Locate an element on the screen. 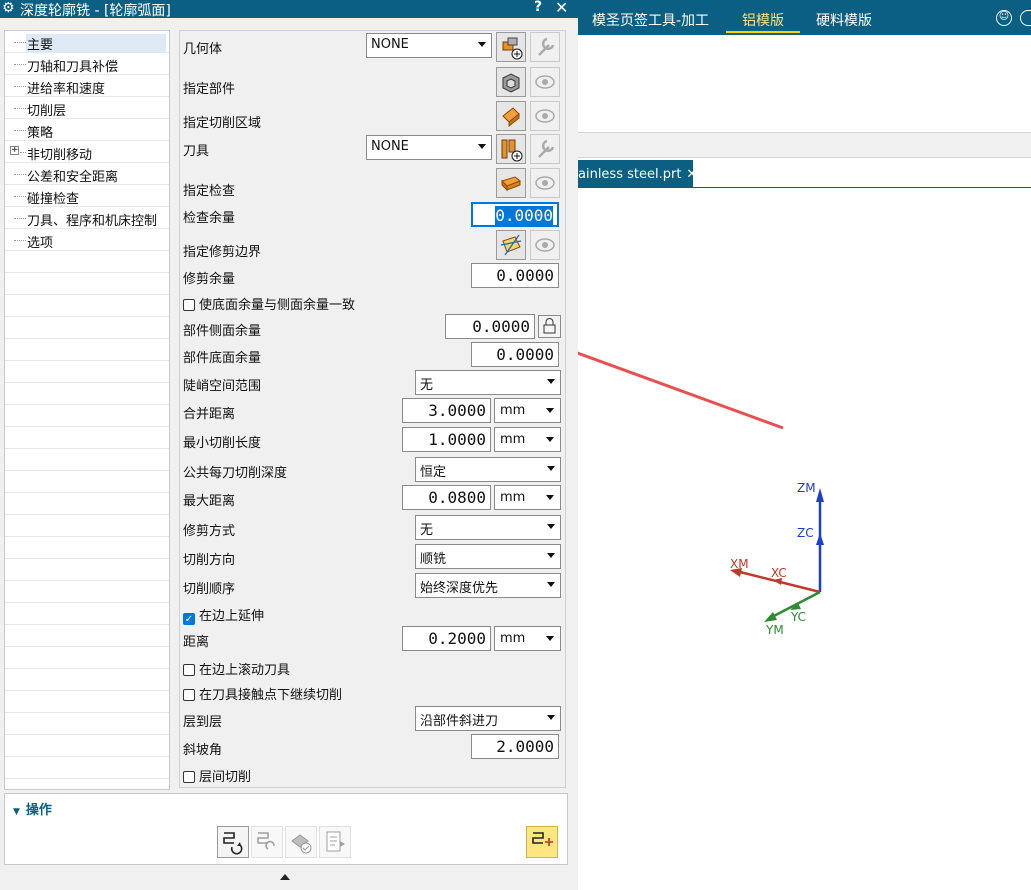  cut-direction-label: 切削方向 is located at coordinates (209, 560).